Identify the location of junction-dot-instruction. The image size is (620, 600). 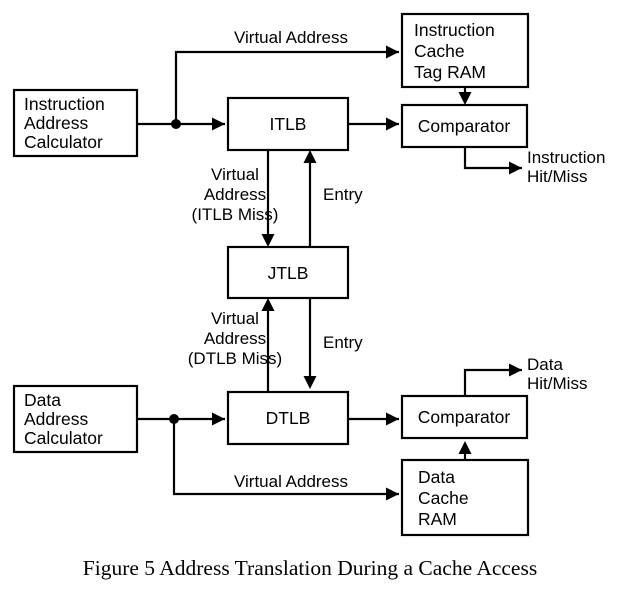
(176, 124).